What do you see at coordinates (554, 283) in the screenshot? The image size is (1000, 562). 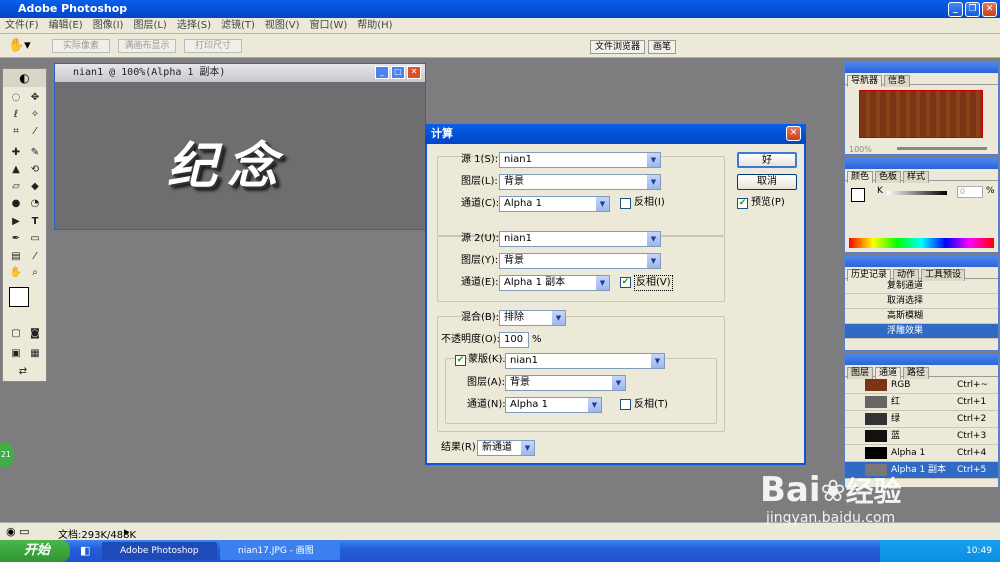 I see `channel2-select: Alpha 1 副本 ▼` at bounding box center [554, 283].